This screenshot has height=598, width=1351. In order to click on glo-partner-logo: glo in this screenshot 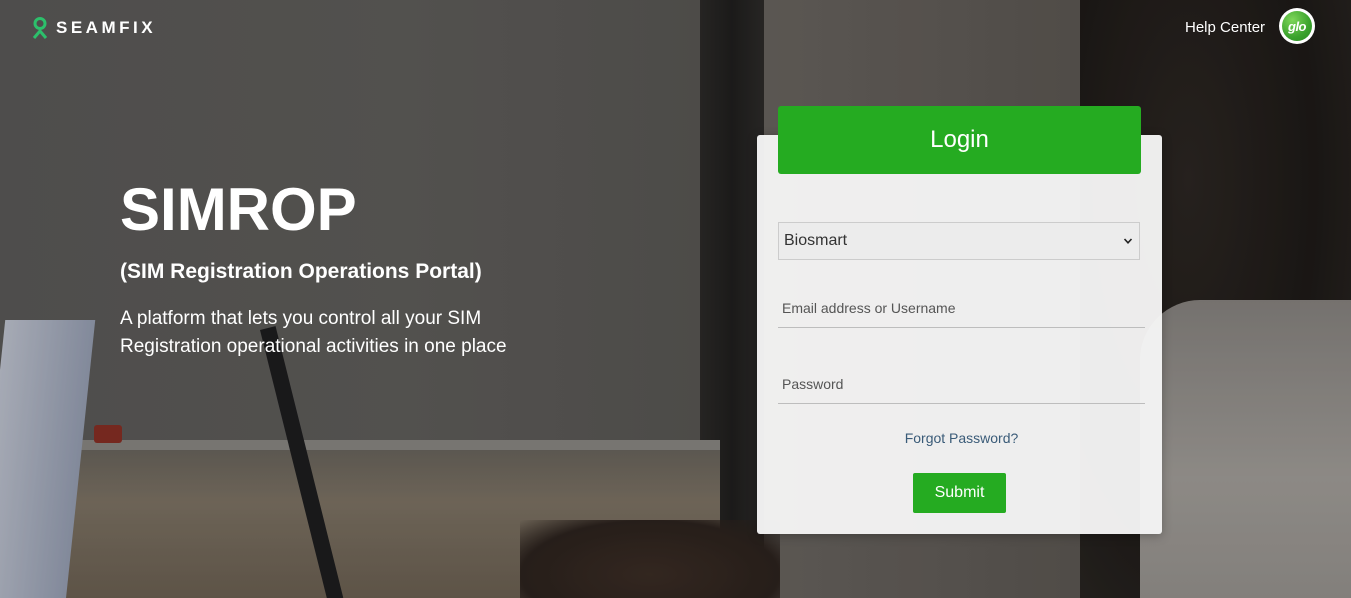, I will do `click(1297, 26)`.